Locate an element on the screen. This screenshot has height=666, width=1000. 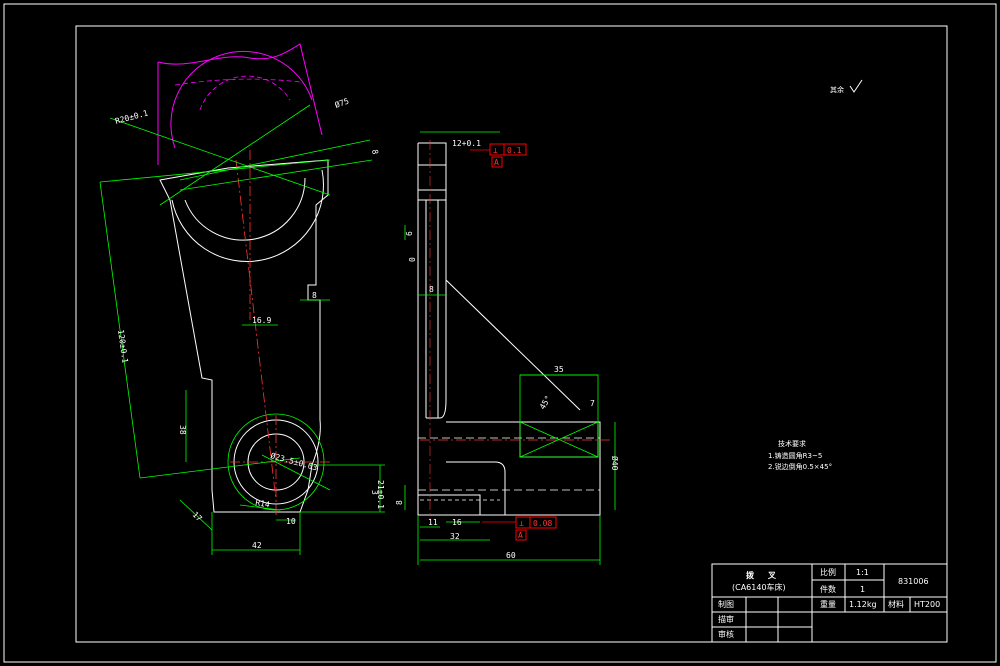
tb-scale-value: 1:1 is located at coordinates (862, 572).